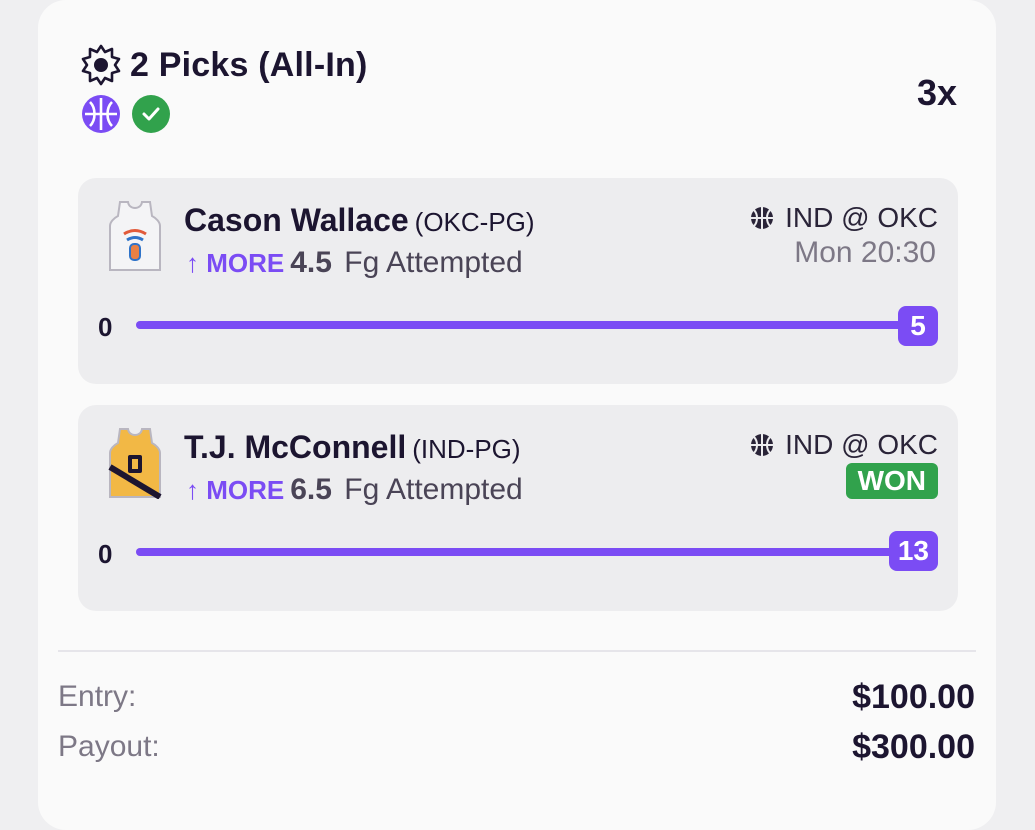  I want to click on projection-value: 6.5, so click(311, 489).